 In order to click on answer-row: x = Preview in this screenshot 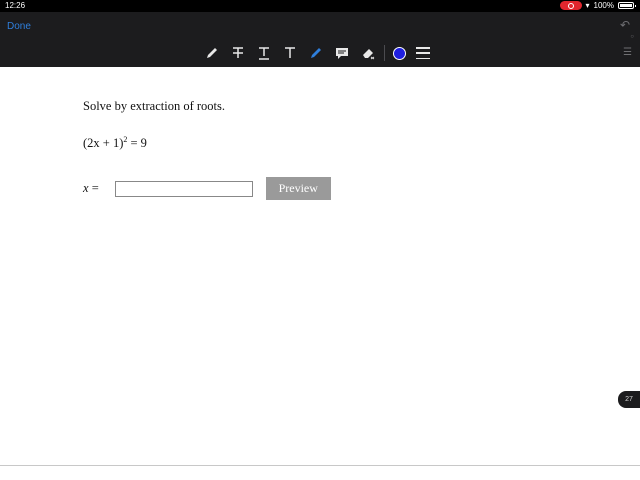, I will do `click(207, 188)`.